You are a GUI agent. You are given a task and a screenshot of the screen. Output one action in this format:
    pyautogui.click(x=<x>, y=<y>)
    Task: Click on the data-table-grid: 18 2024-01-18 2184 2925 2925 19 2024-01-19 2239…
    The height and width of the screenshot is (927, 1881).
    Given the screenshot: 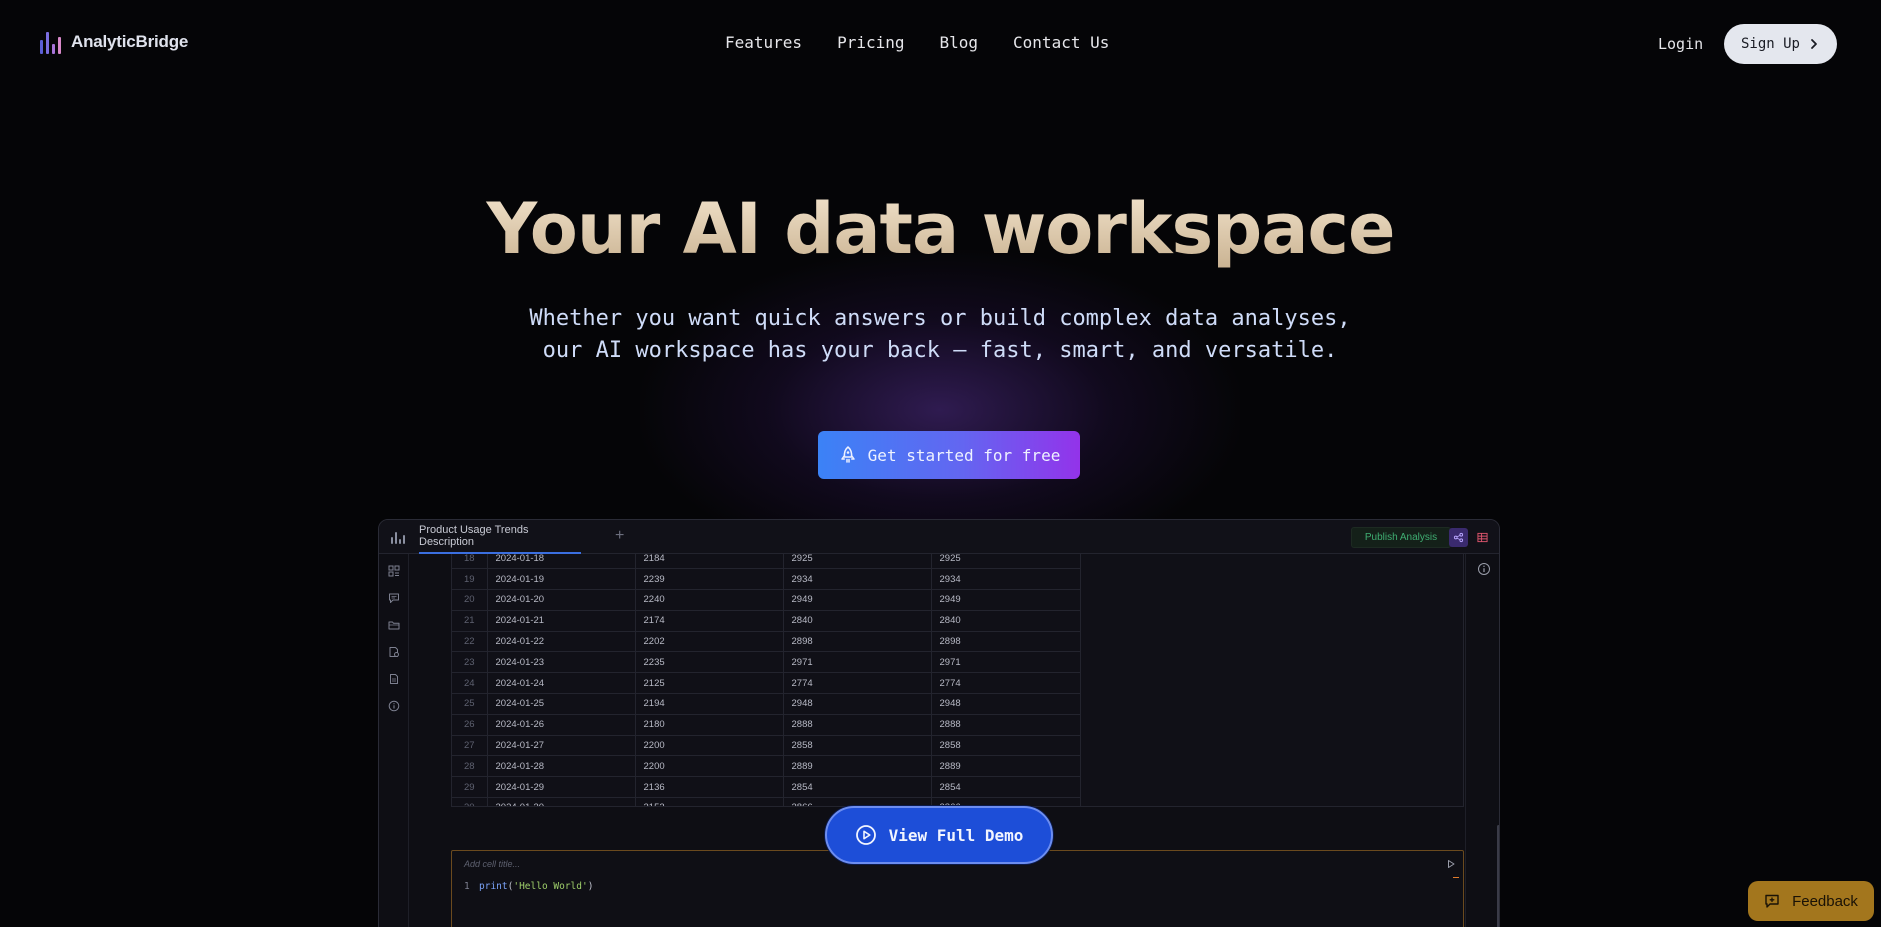 What is the action you would take?
    pyautogui.click(x=766, y=680)
    